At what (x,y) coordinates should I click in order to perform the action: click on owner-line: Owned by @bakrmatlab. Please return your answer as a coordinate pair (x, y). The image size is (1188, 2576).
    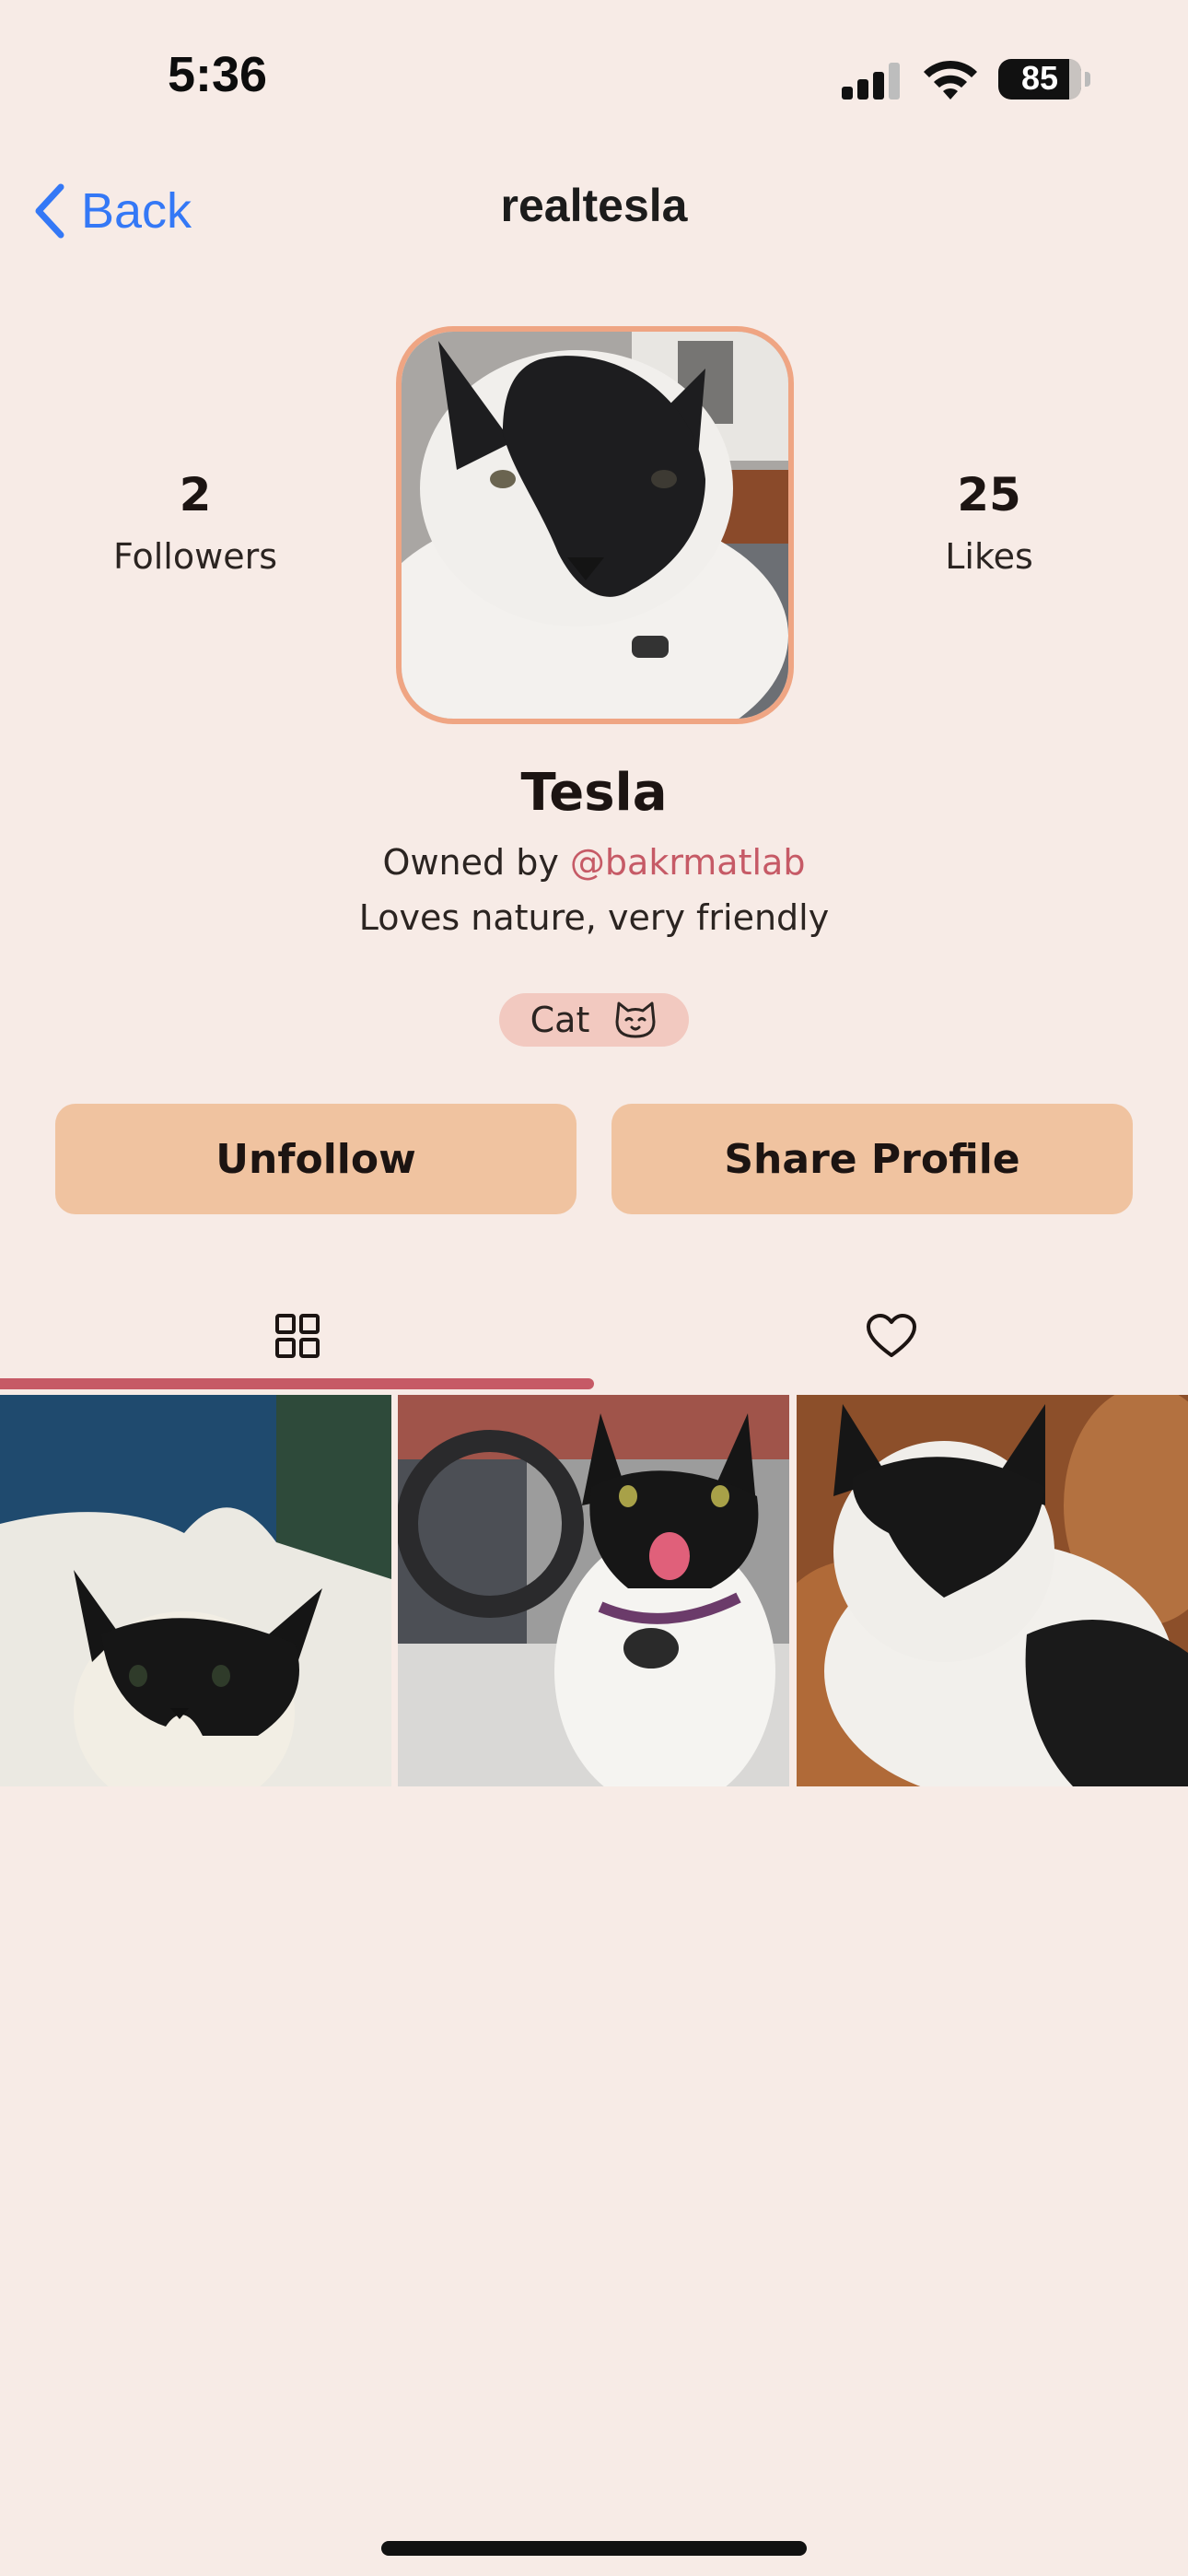
    Looking at the image, I should click on (594, 862).